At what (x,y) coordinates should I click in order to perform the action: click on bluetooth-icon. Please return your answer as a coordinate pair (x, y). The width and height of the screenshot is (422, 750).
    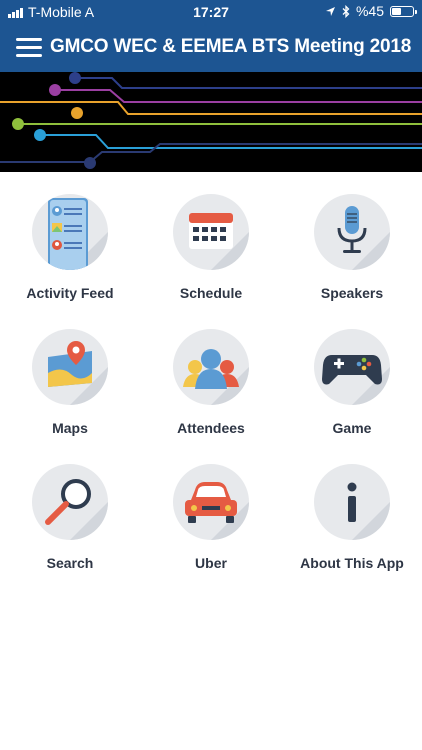
    Looking at the image, I should click on (346, 11).